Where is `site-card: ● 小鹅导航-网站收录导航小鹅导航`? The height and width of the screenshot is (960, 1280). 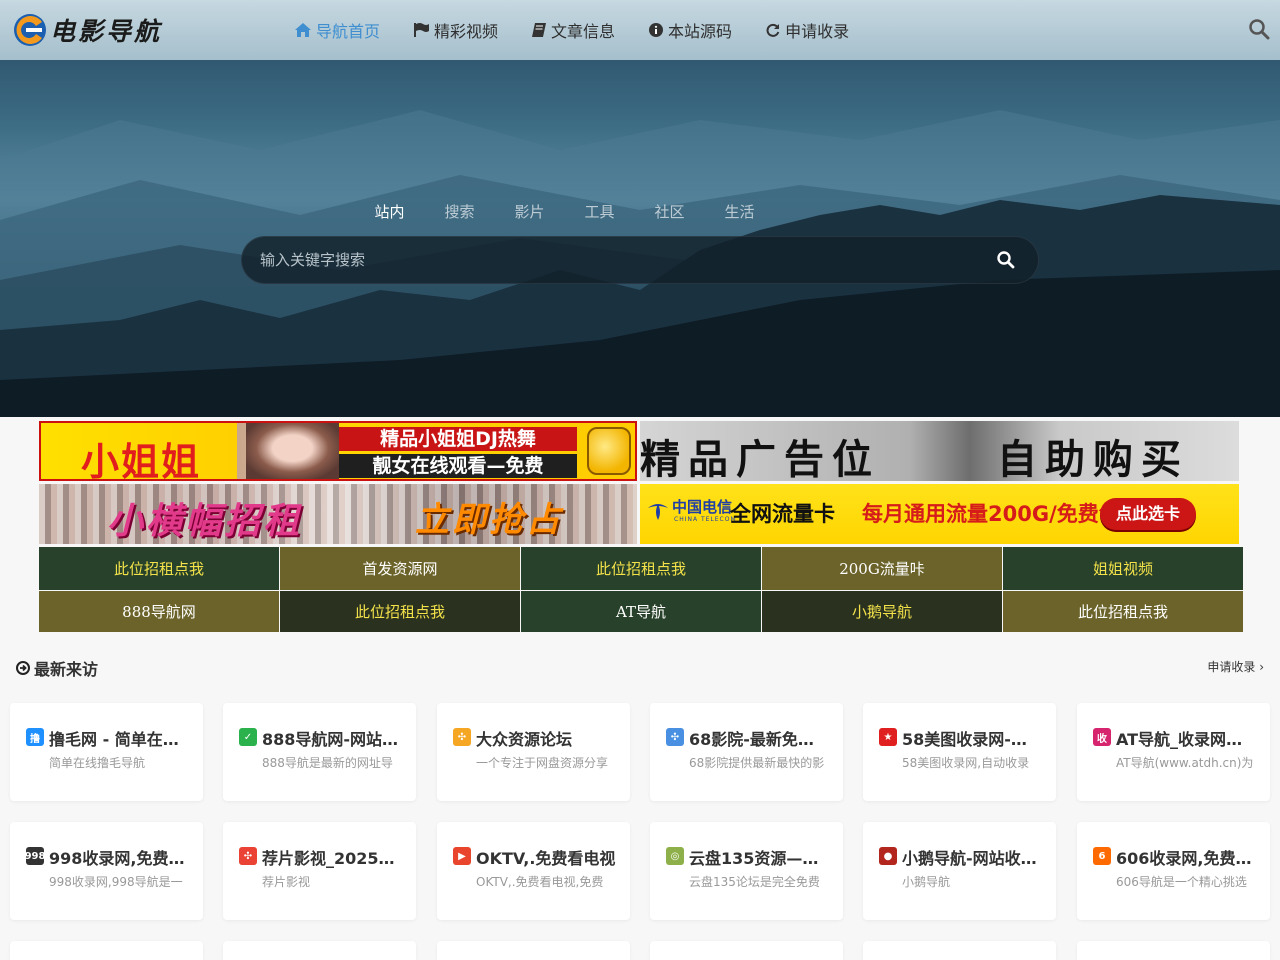 site-card: ● 小鹅导航-网站收录导航小鹅导航 is located at coordinates (959, 871).